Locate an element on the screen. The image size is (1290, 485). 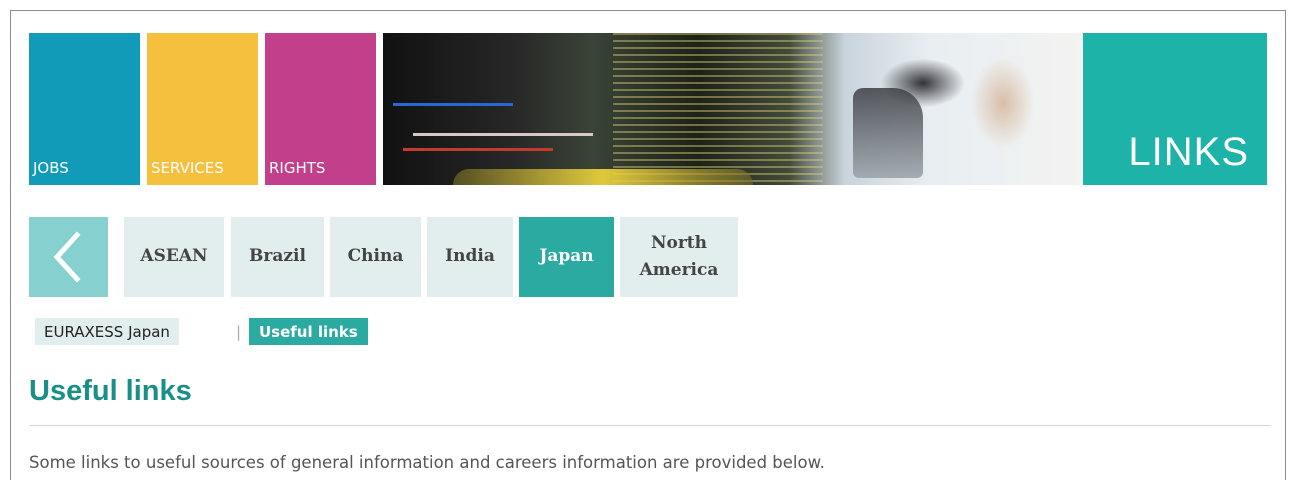
chevron-left-icon is located at coordinates (67, 257).